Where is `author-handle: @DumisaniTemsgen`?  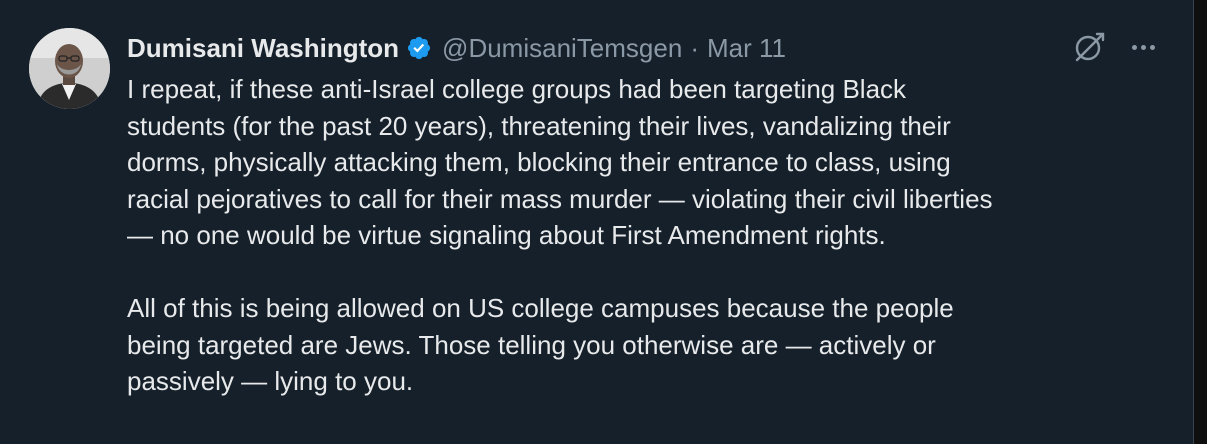 author-handle: @DumisaniTemsgen is located at coordinates (562, 48).